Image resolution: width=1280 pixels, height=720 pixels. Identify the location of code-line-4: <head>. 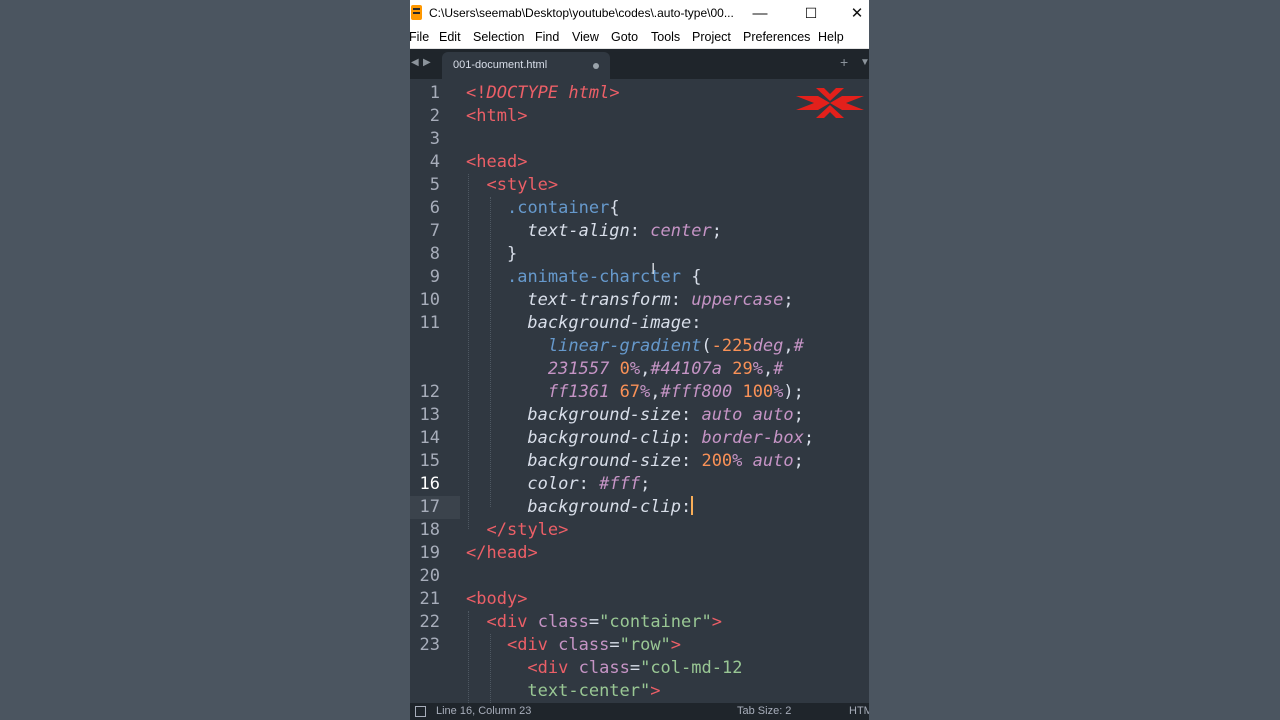
(497, 162).